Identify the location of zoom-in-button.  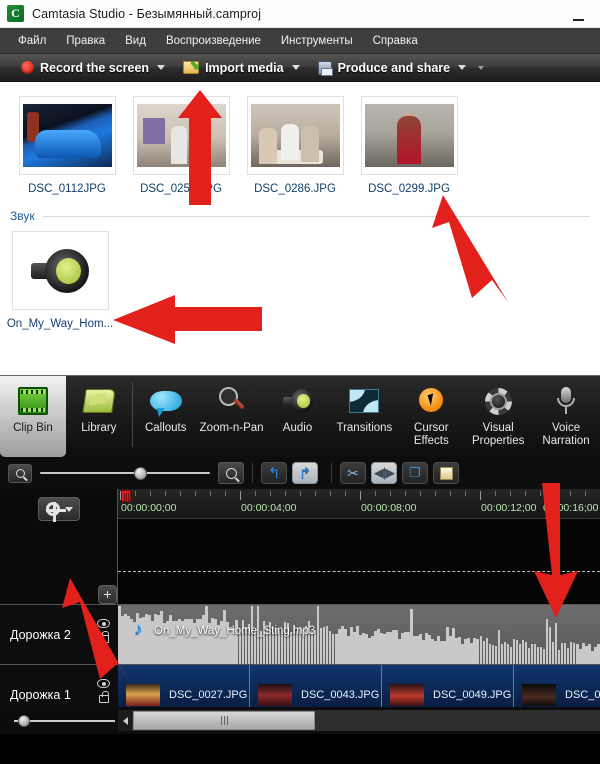
(231, 473).